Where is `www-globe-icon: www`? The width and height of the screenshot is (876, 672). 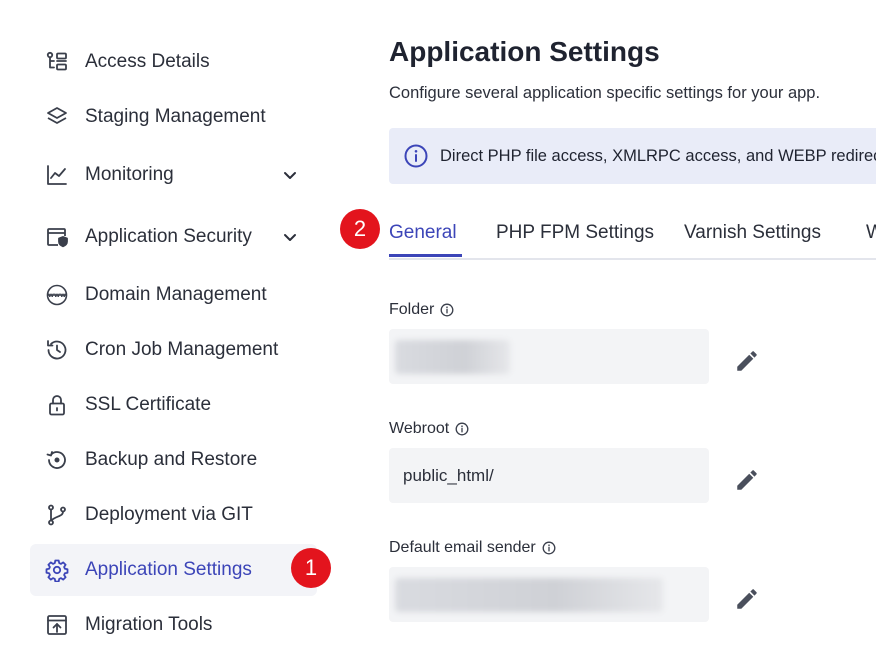
www-globe-icon: www is located at coordinates (57, 295).